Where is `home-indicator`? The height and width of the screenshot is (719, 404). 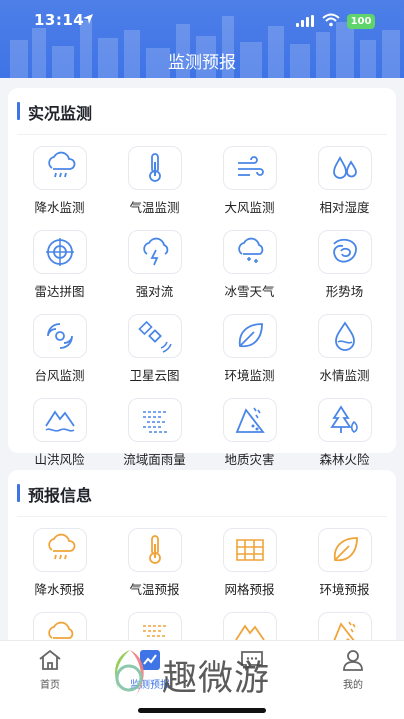
home-indicator is located at coordinates (202, 710).